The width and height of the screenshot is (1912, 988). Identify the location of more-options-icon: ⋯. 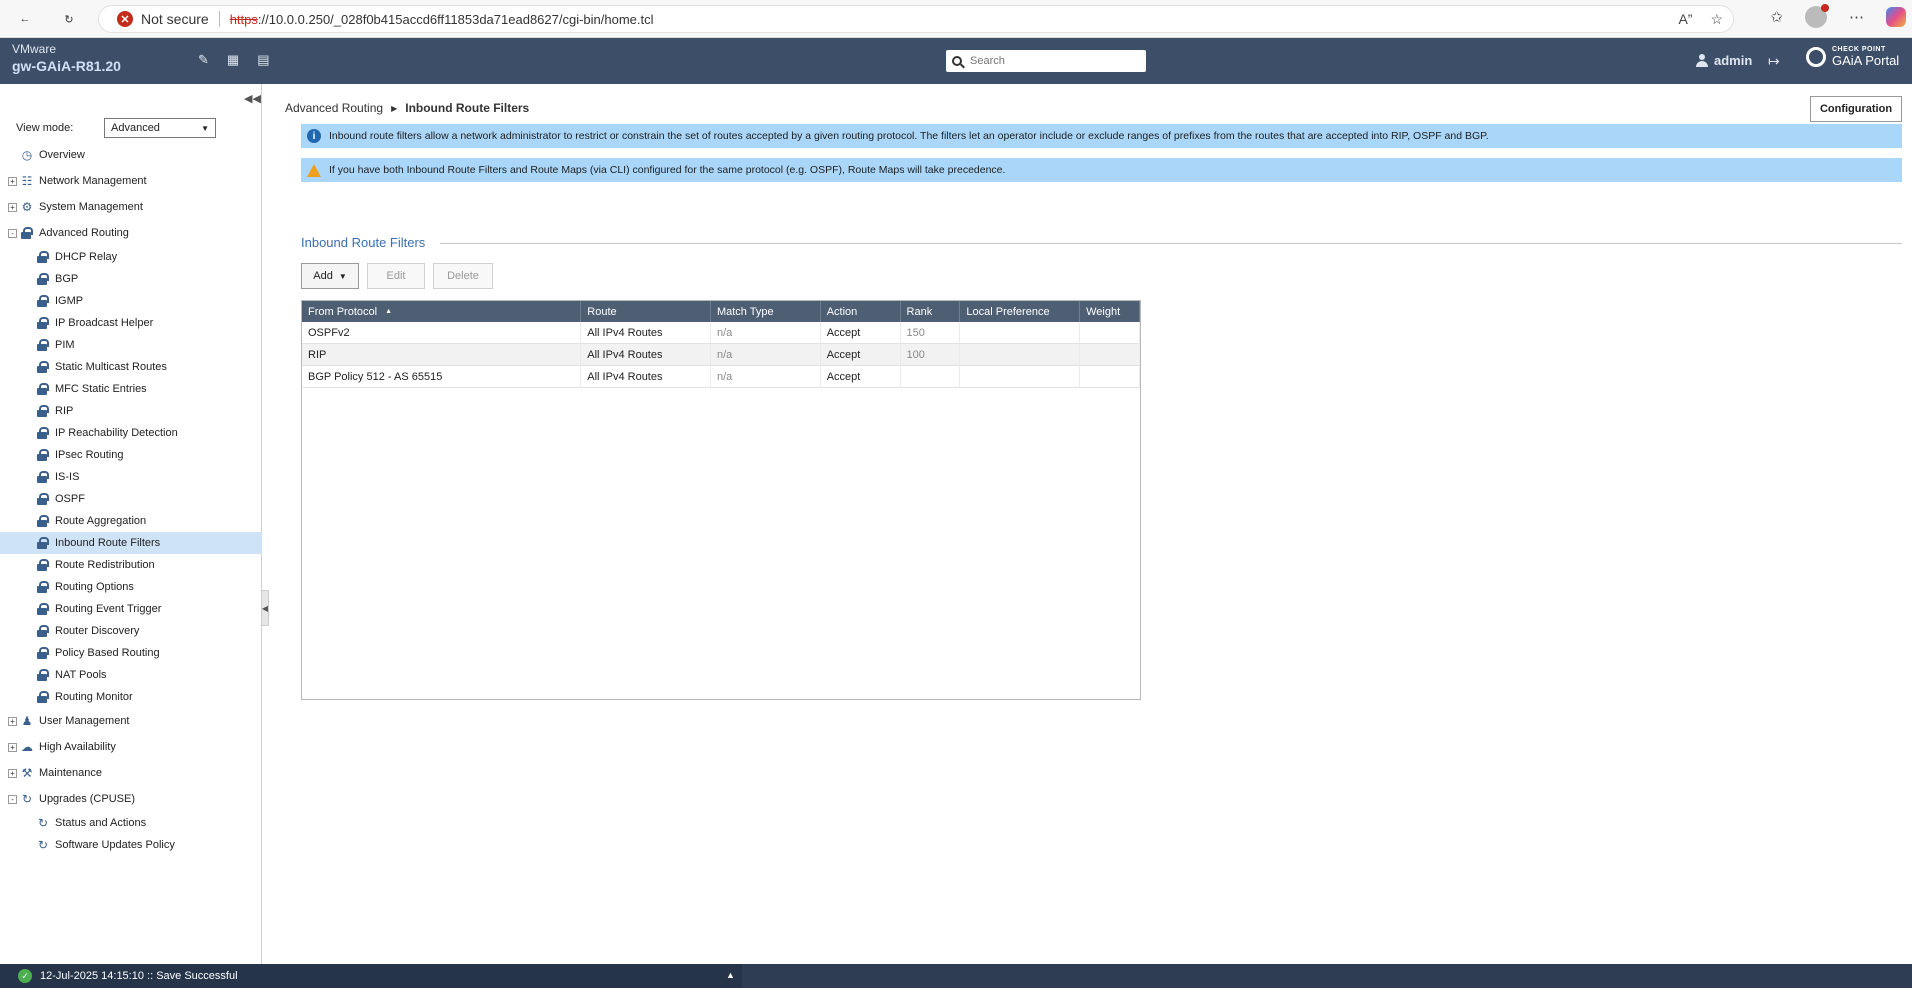
(1856, 17).